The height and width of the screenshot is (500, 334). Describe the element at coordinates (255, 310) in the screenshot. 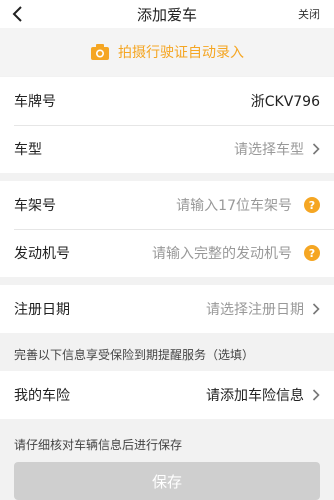

I see `reg-date-placeholder: 请选择注册日期` at that location.